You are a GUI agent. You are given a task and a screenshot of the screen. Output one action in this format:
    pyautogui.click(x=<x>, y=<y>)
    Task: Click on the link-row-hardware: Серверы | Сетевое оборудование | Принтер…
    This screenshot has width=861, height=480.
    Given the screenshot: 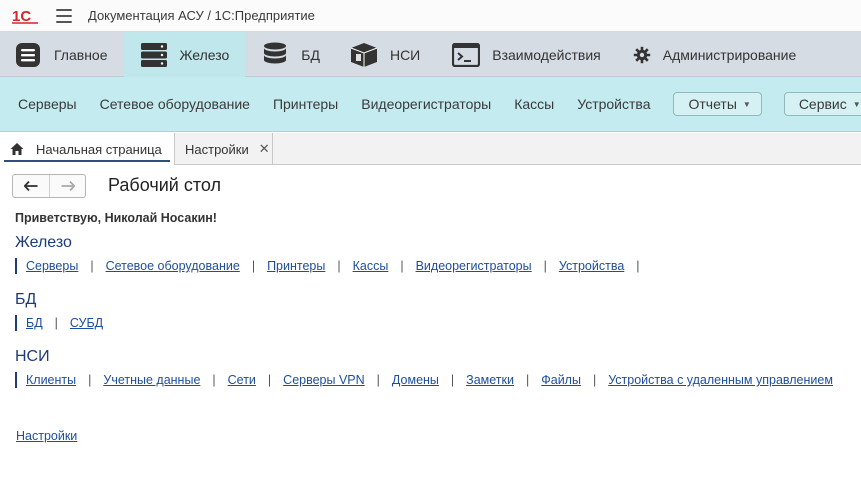 What is the action you would take?
    pyautogui.click(x=333, y=266)
    